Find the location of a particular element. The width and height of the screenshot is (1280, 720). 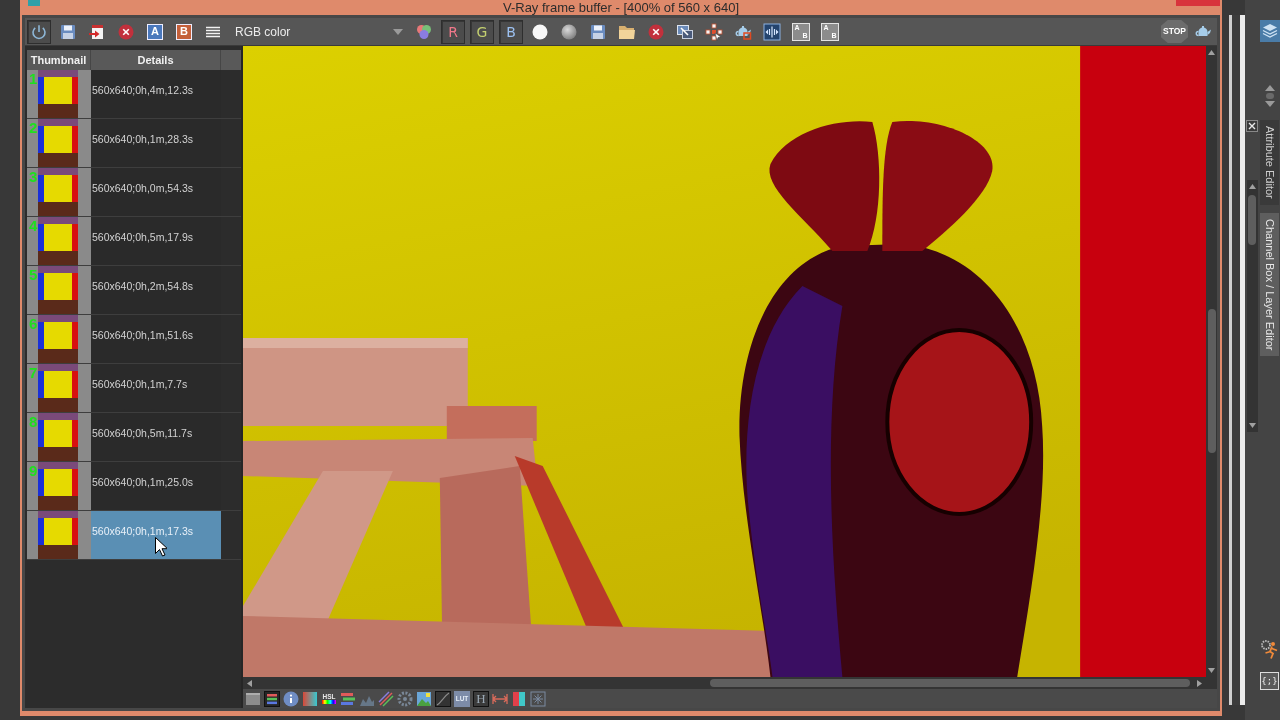

item-number: 1 is located at coordinates (33, 78).